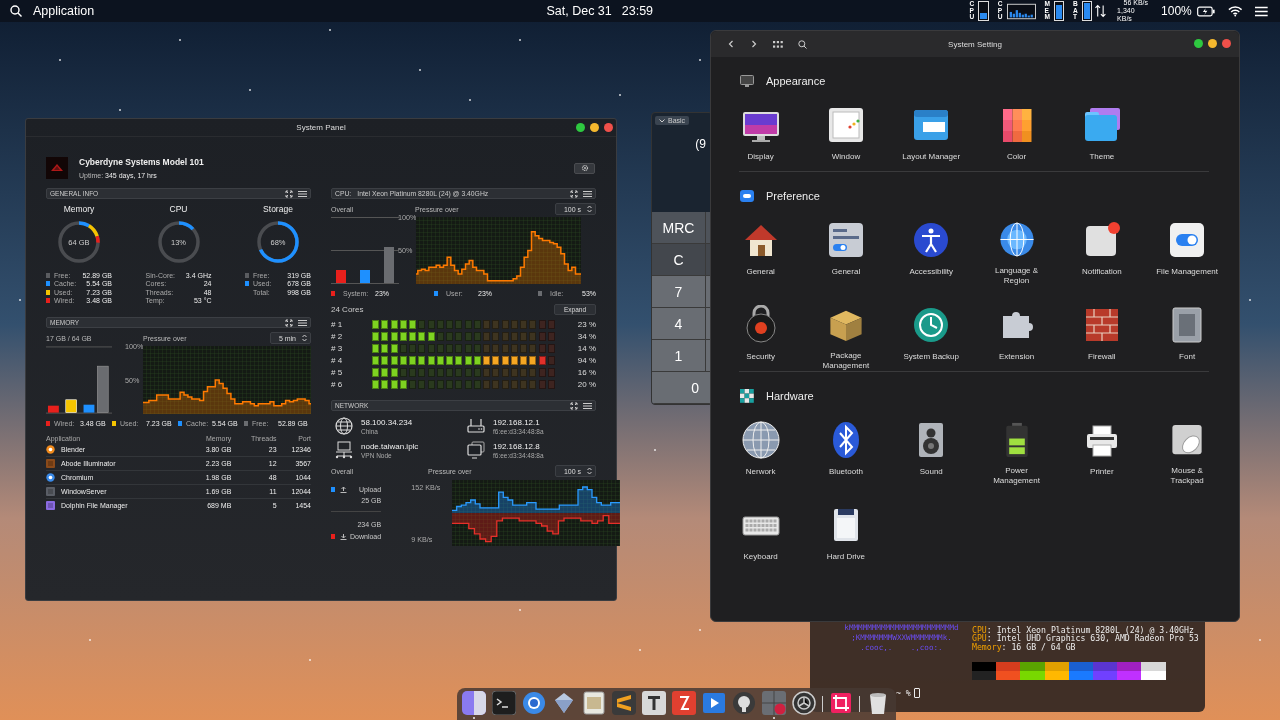 The width and height of the screenshot is (1280, 720). What do you see at coordinates (846, 453) in the screenshot?
I see `settings-item: Bluetooth` at bounding box center [846, 453].